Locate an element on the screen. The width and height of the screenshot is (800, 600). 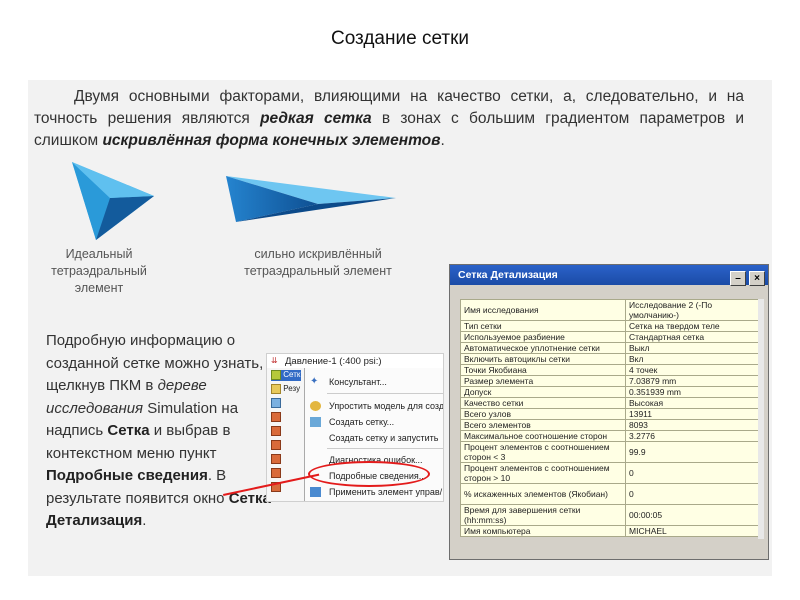
property-name: Автоматическое уплотнение сетки is located at coordinates (543, 348).